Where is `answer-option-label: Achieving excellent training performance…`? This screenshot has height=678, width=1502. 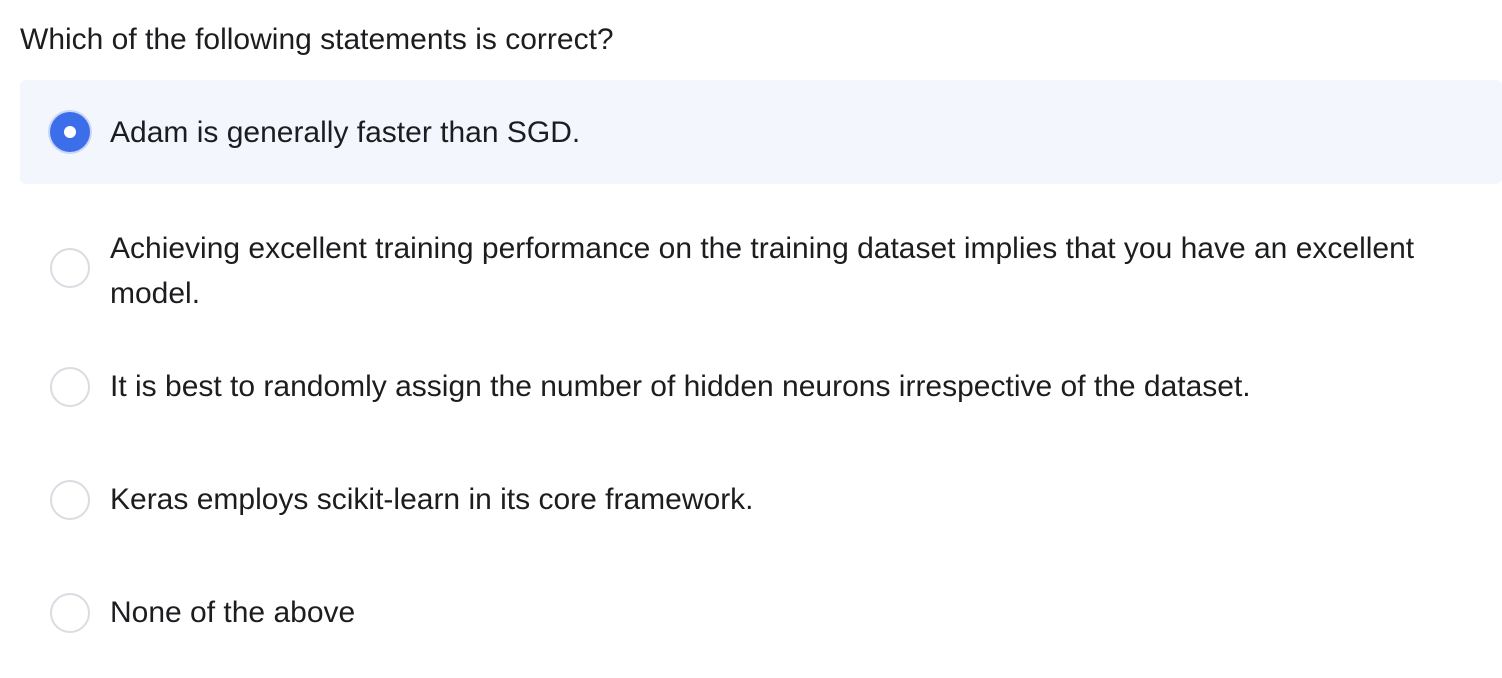 answer-option-label: Achieving excellent training performance… is located at coordinates (762, 271).